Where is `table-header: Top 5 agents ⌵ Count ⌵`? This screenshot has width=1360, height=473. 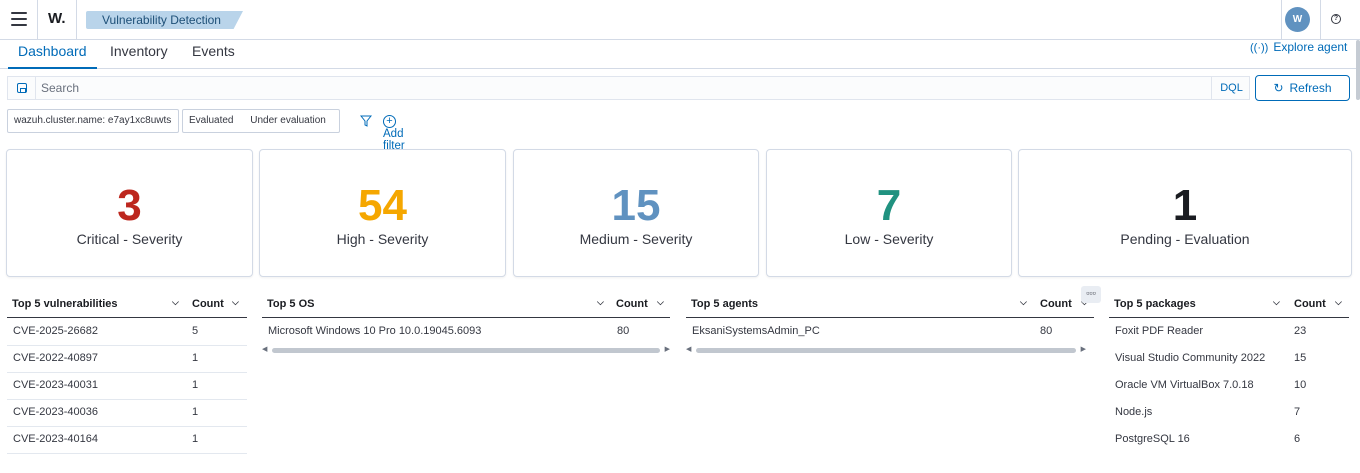 table-header: Top 5 agents ⌵ Count ⌵ is located at coordinates (890, 305).